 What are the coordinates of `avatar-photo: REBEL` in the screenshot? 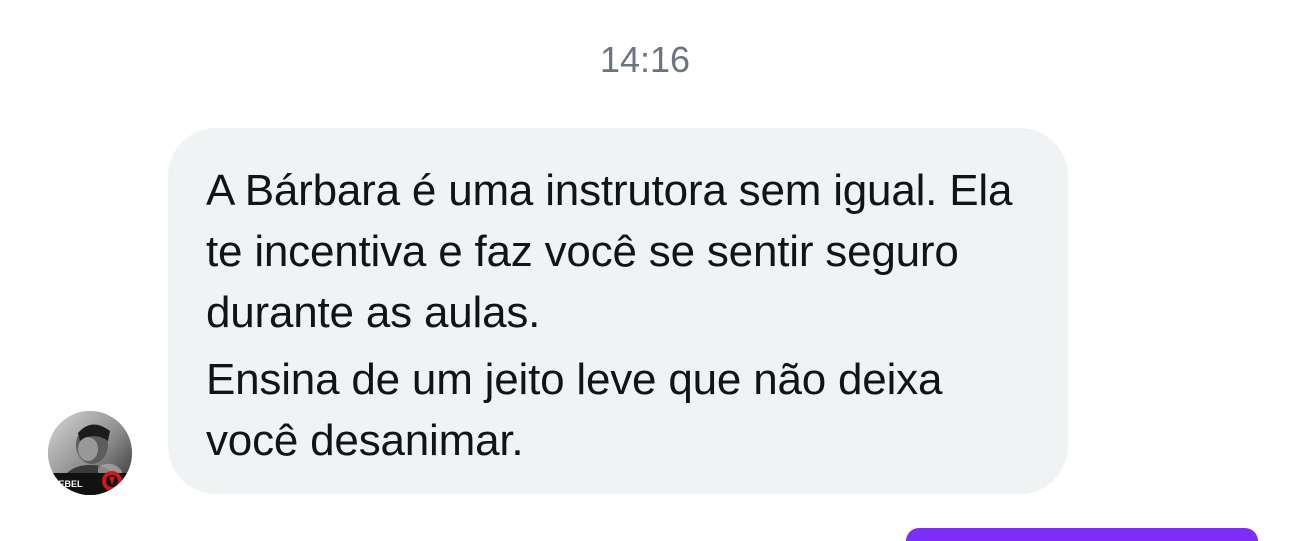 It's located at (90, 453).